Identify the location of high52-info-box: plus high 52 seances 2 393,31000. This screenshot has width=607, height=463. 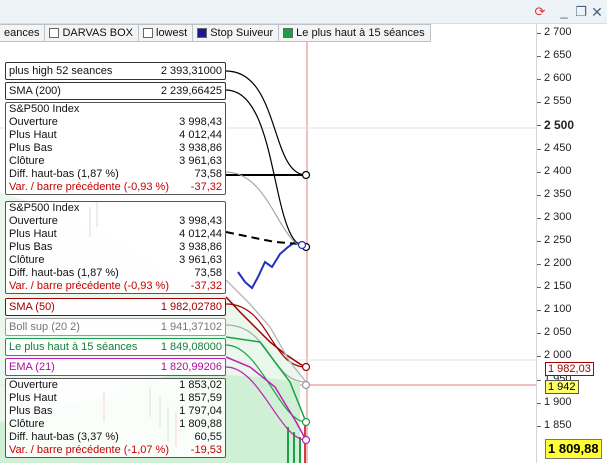
(115, 71).